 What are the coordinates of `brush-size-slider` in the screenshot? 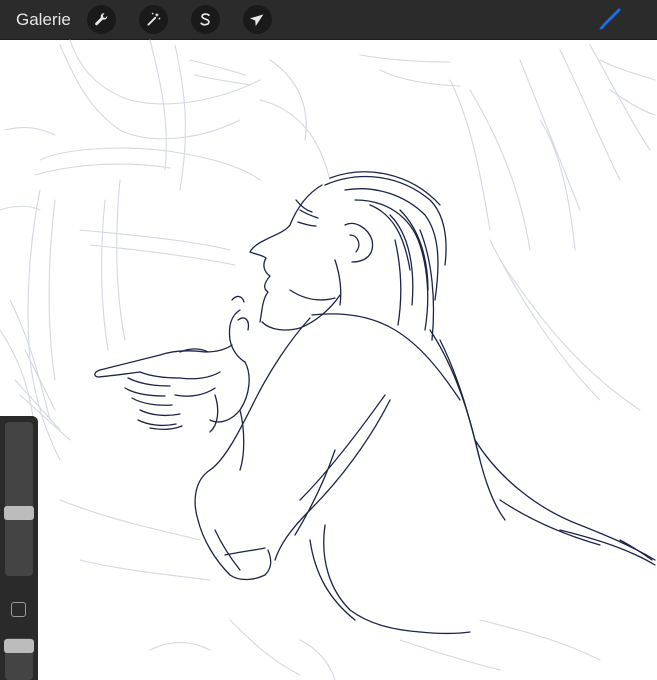 It's located at (19, 499).